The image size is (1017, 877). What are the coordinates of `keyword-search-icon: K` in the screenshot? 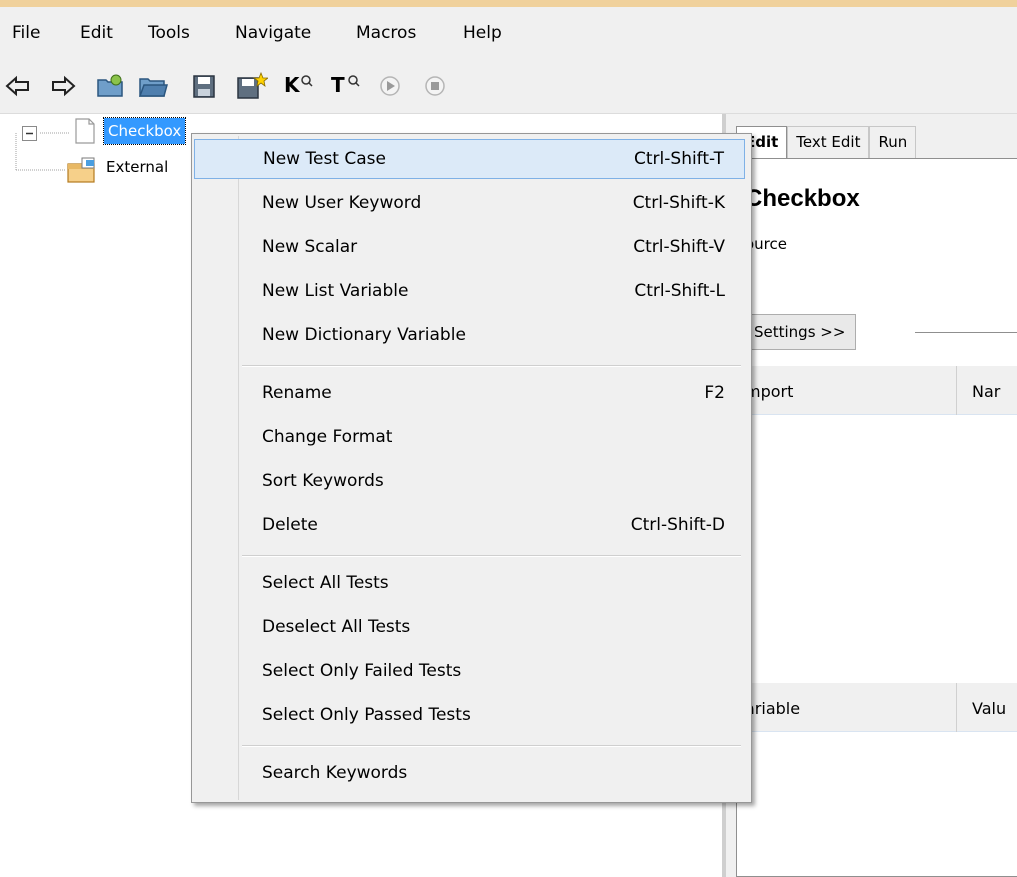 It's located at (299, 86).